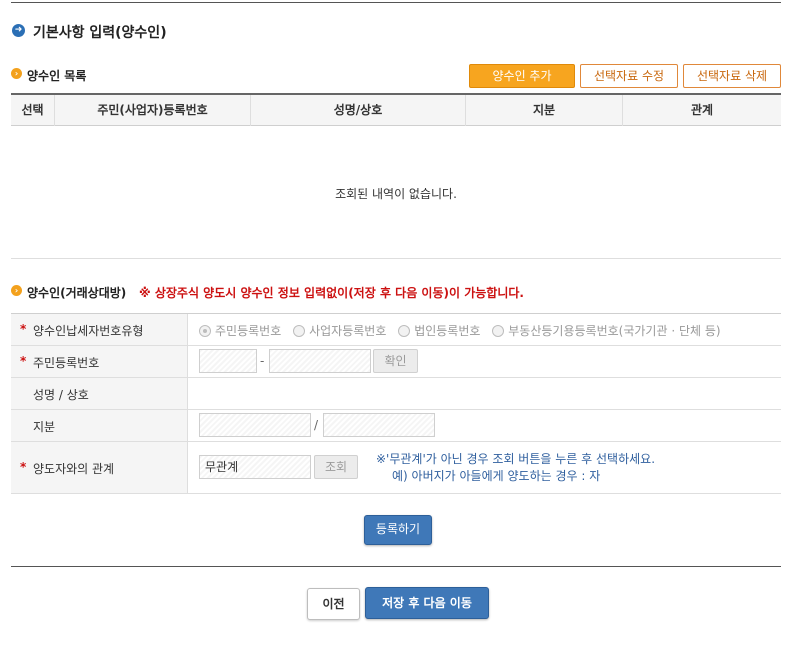 The image size is (785, 650). What do you see at coordinates (320, 361) in the screenshot?
I see `resident-number-back-input` at bounding box center [320, 361].